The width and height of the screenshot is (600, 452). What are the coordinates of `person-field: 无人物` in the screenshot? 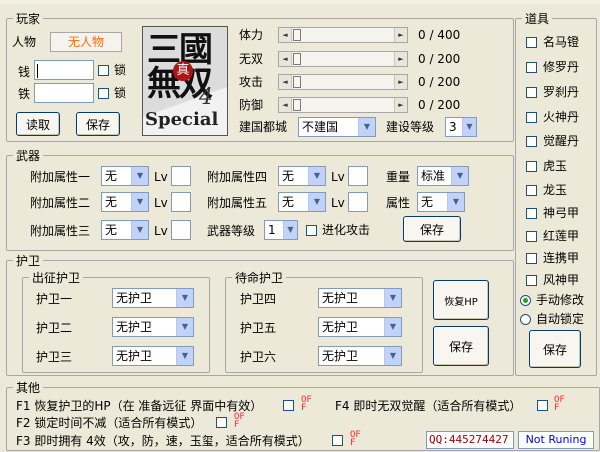 It's located at (86, 42).